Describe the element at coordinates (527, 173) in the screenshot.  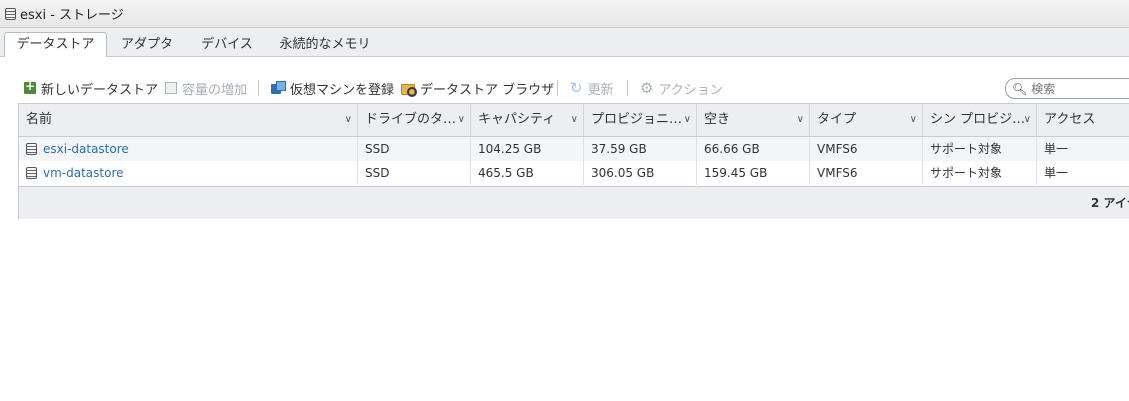
I see `cell-capacity: 465.5 GB` at that location.